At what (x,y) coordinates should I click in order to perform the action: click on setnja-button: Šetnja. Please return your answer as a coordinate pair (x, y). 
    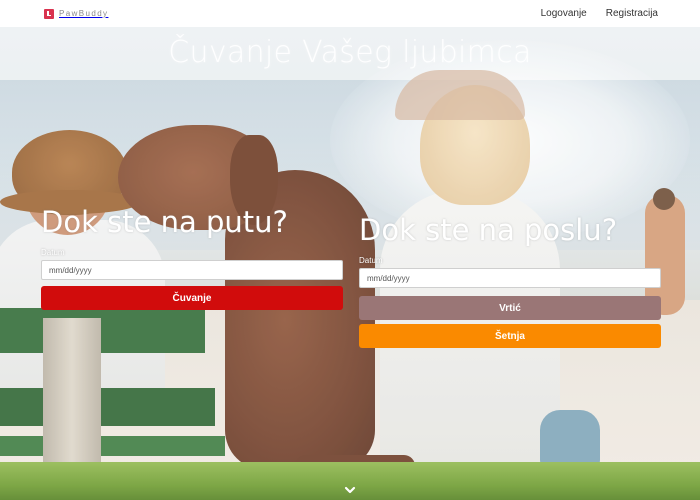
    Looking at the image, I should click on (510, 336).